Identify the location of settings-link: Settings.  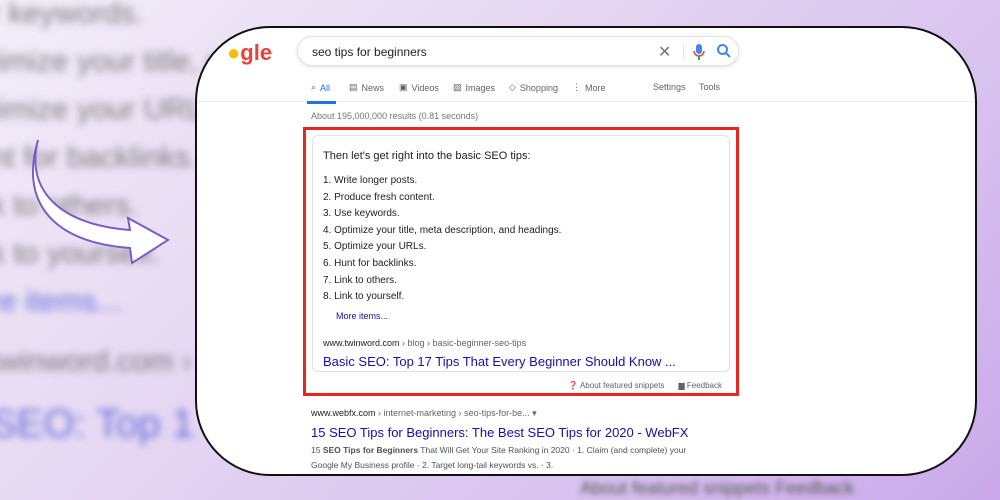
(669, 87).